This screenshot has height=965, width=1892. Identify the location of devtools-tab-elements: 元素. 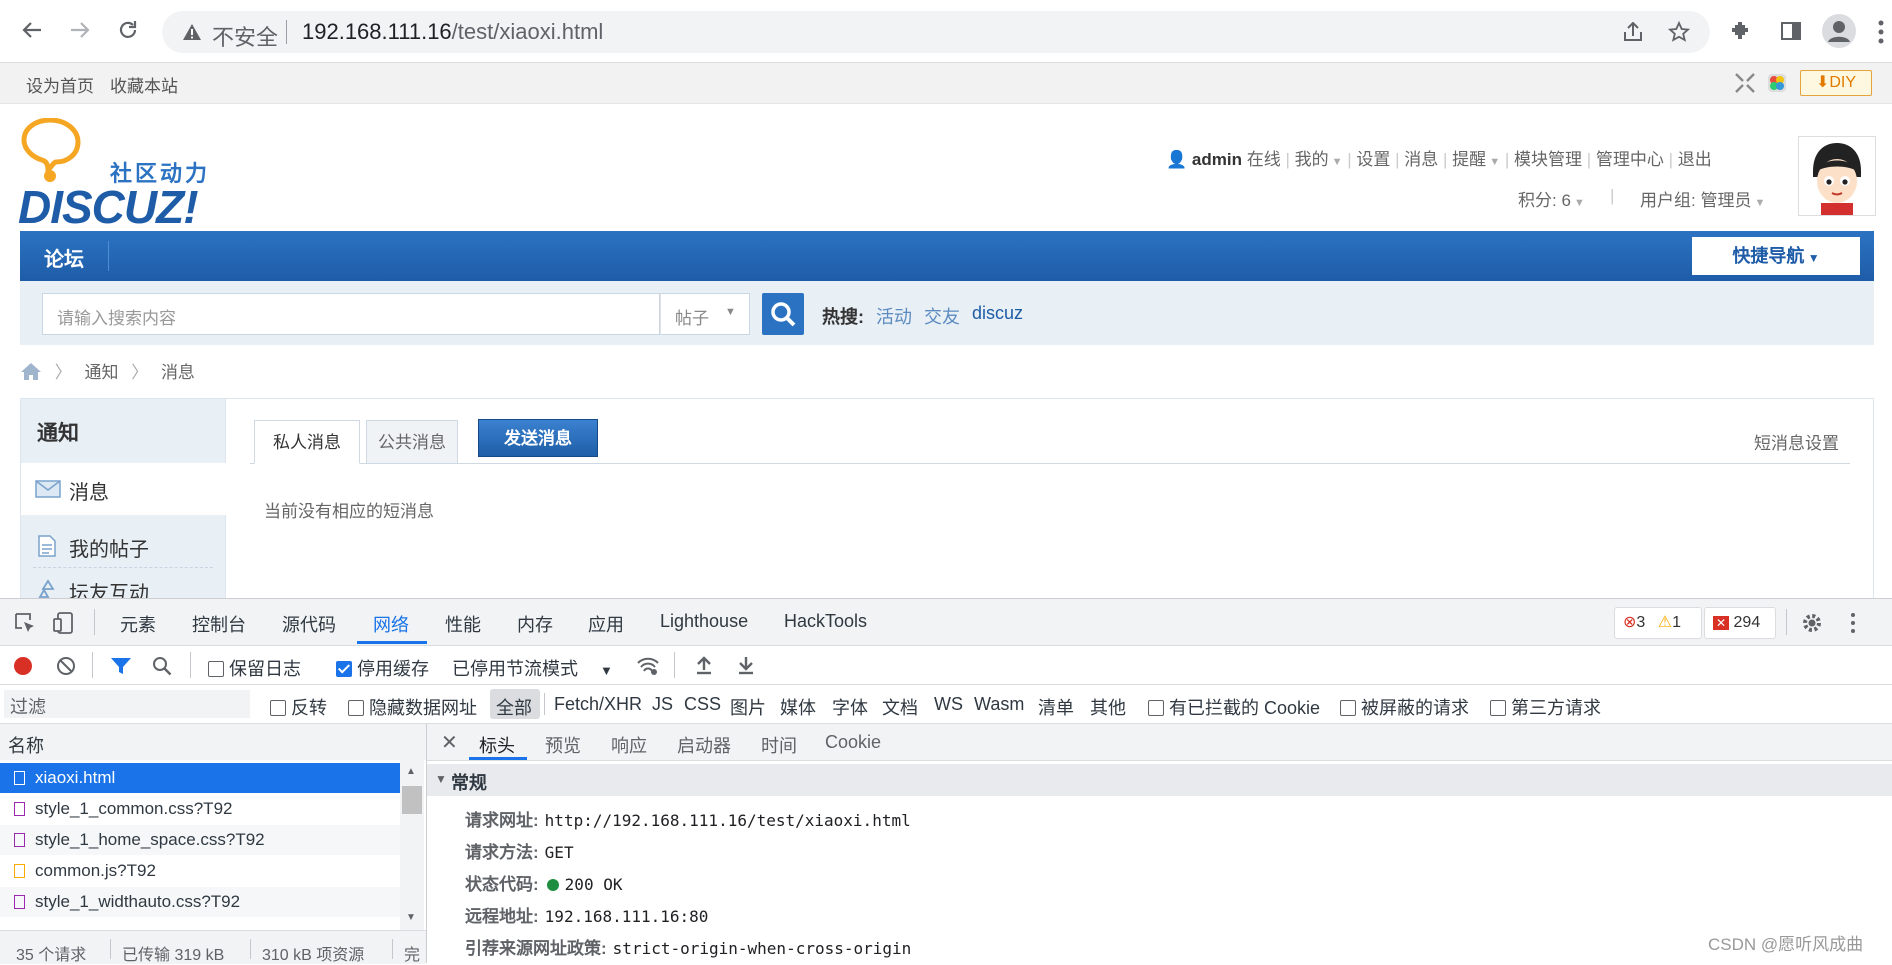
(138, 624).